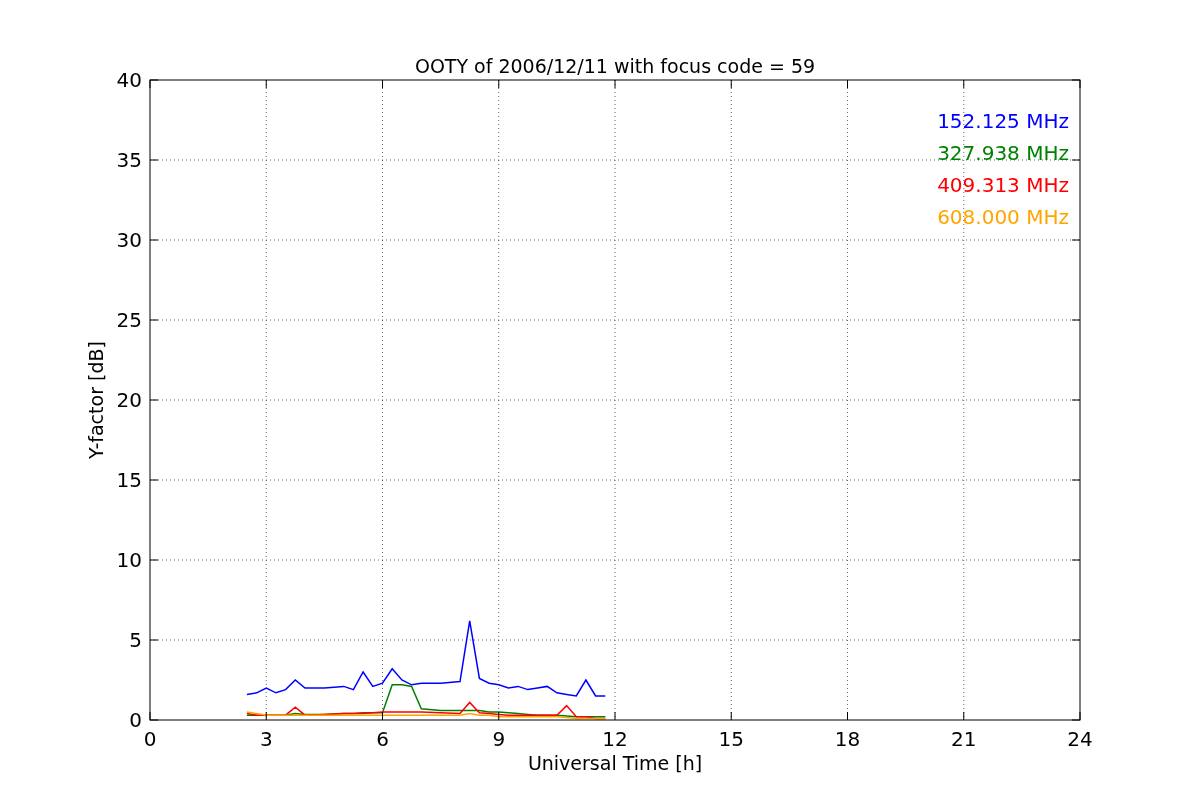 This screenshot has height=800, width=1200. Describe the element at coordinates (1003, 121) in the screenshot. I see `legend-entry: 152.125 MHz` at that location.